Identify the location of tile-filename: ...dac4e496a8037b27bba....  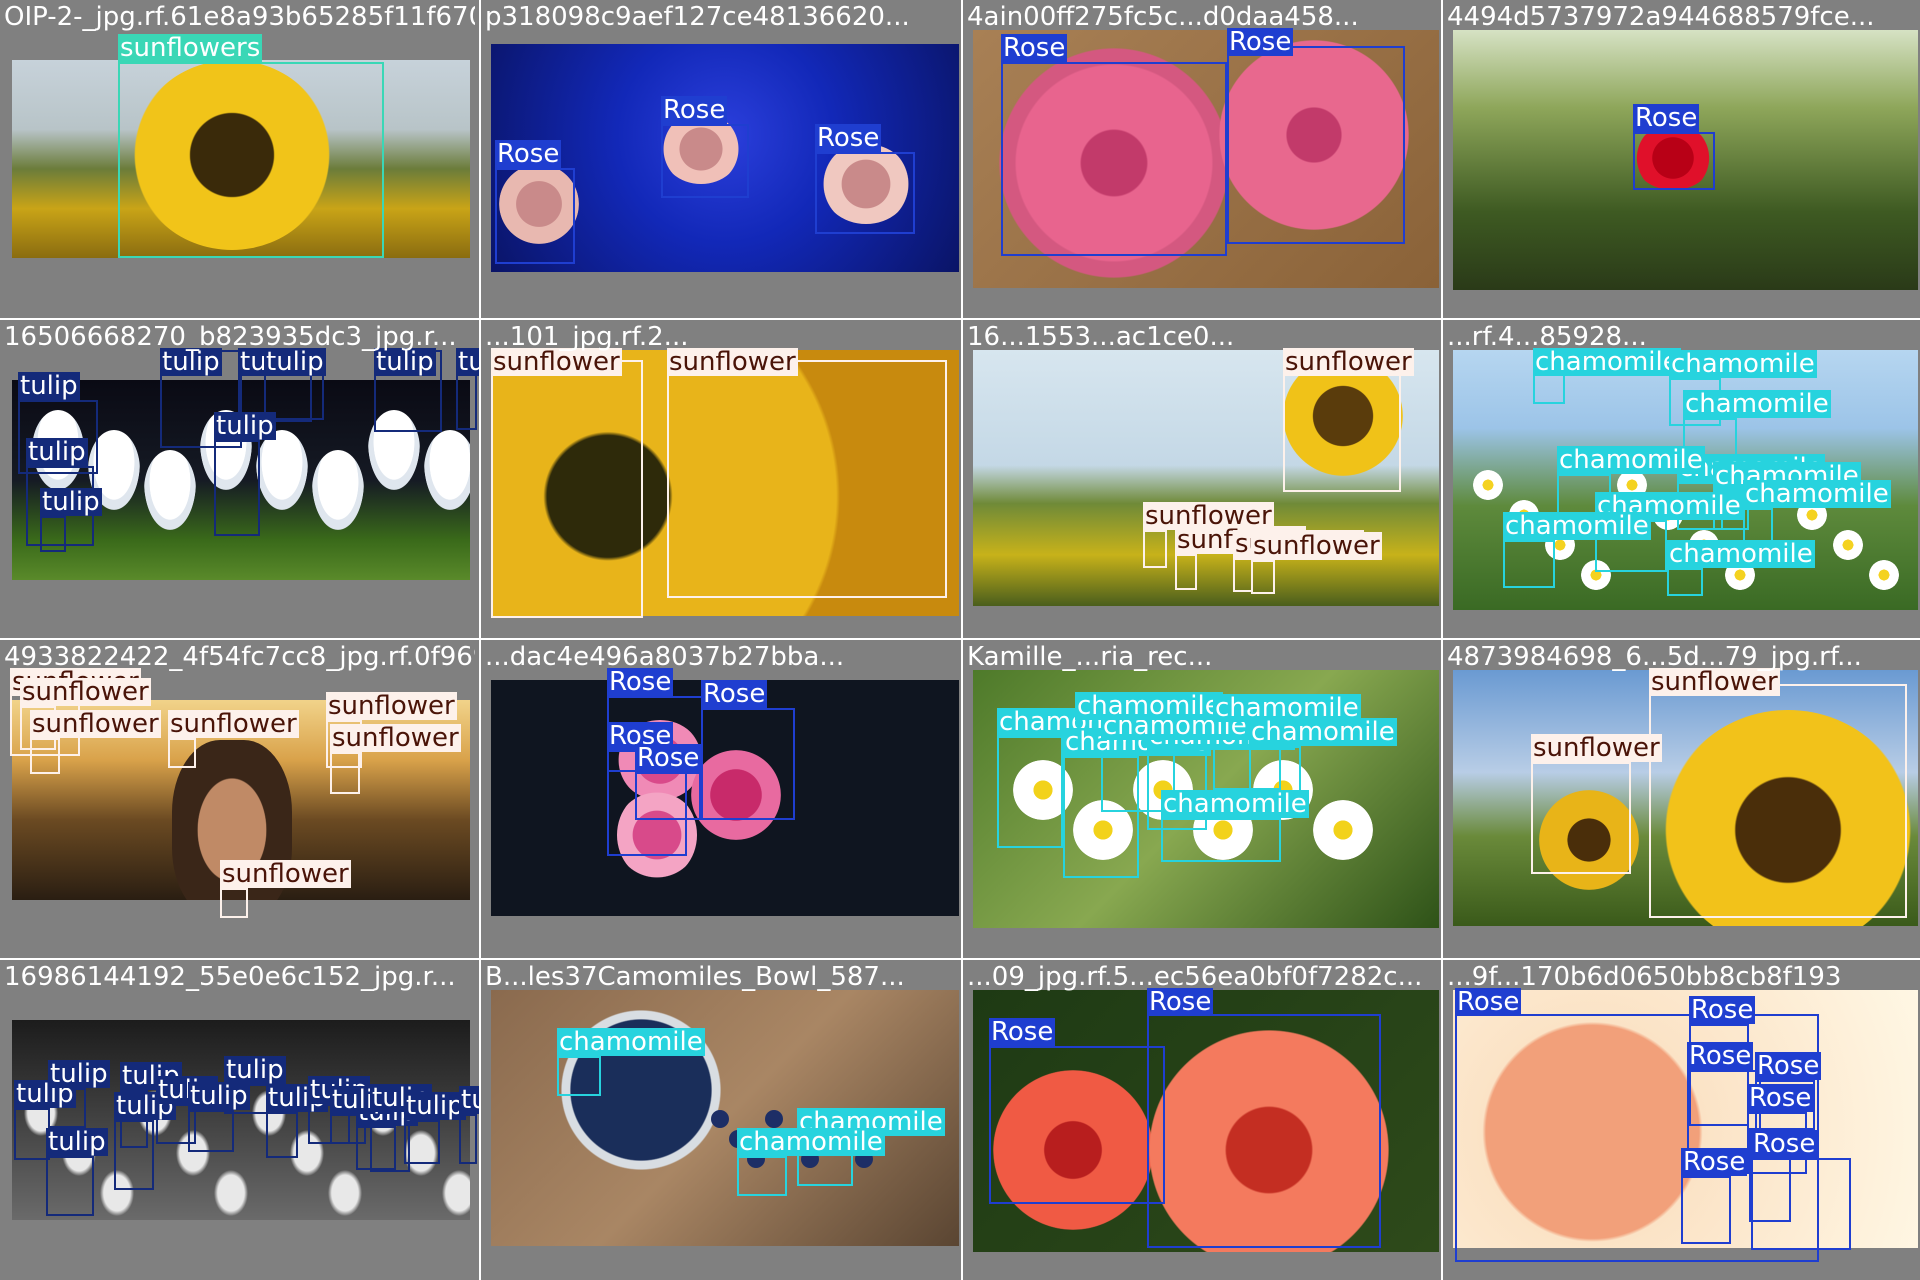
(665, 657).